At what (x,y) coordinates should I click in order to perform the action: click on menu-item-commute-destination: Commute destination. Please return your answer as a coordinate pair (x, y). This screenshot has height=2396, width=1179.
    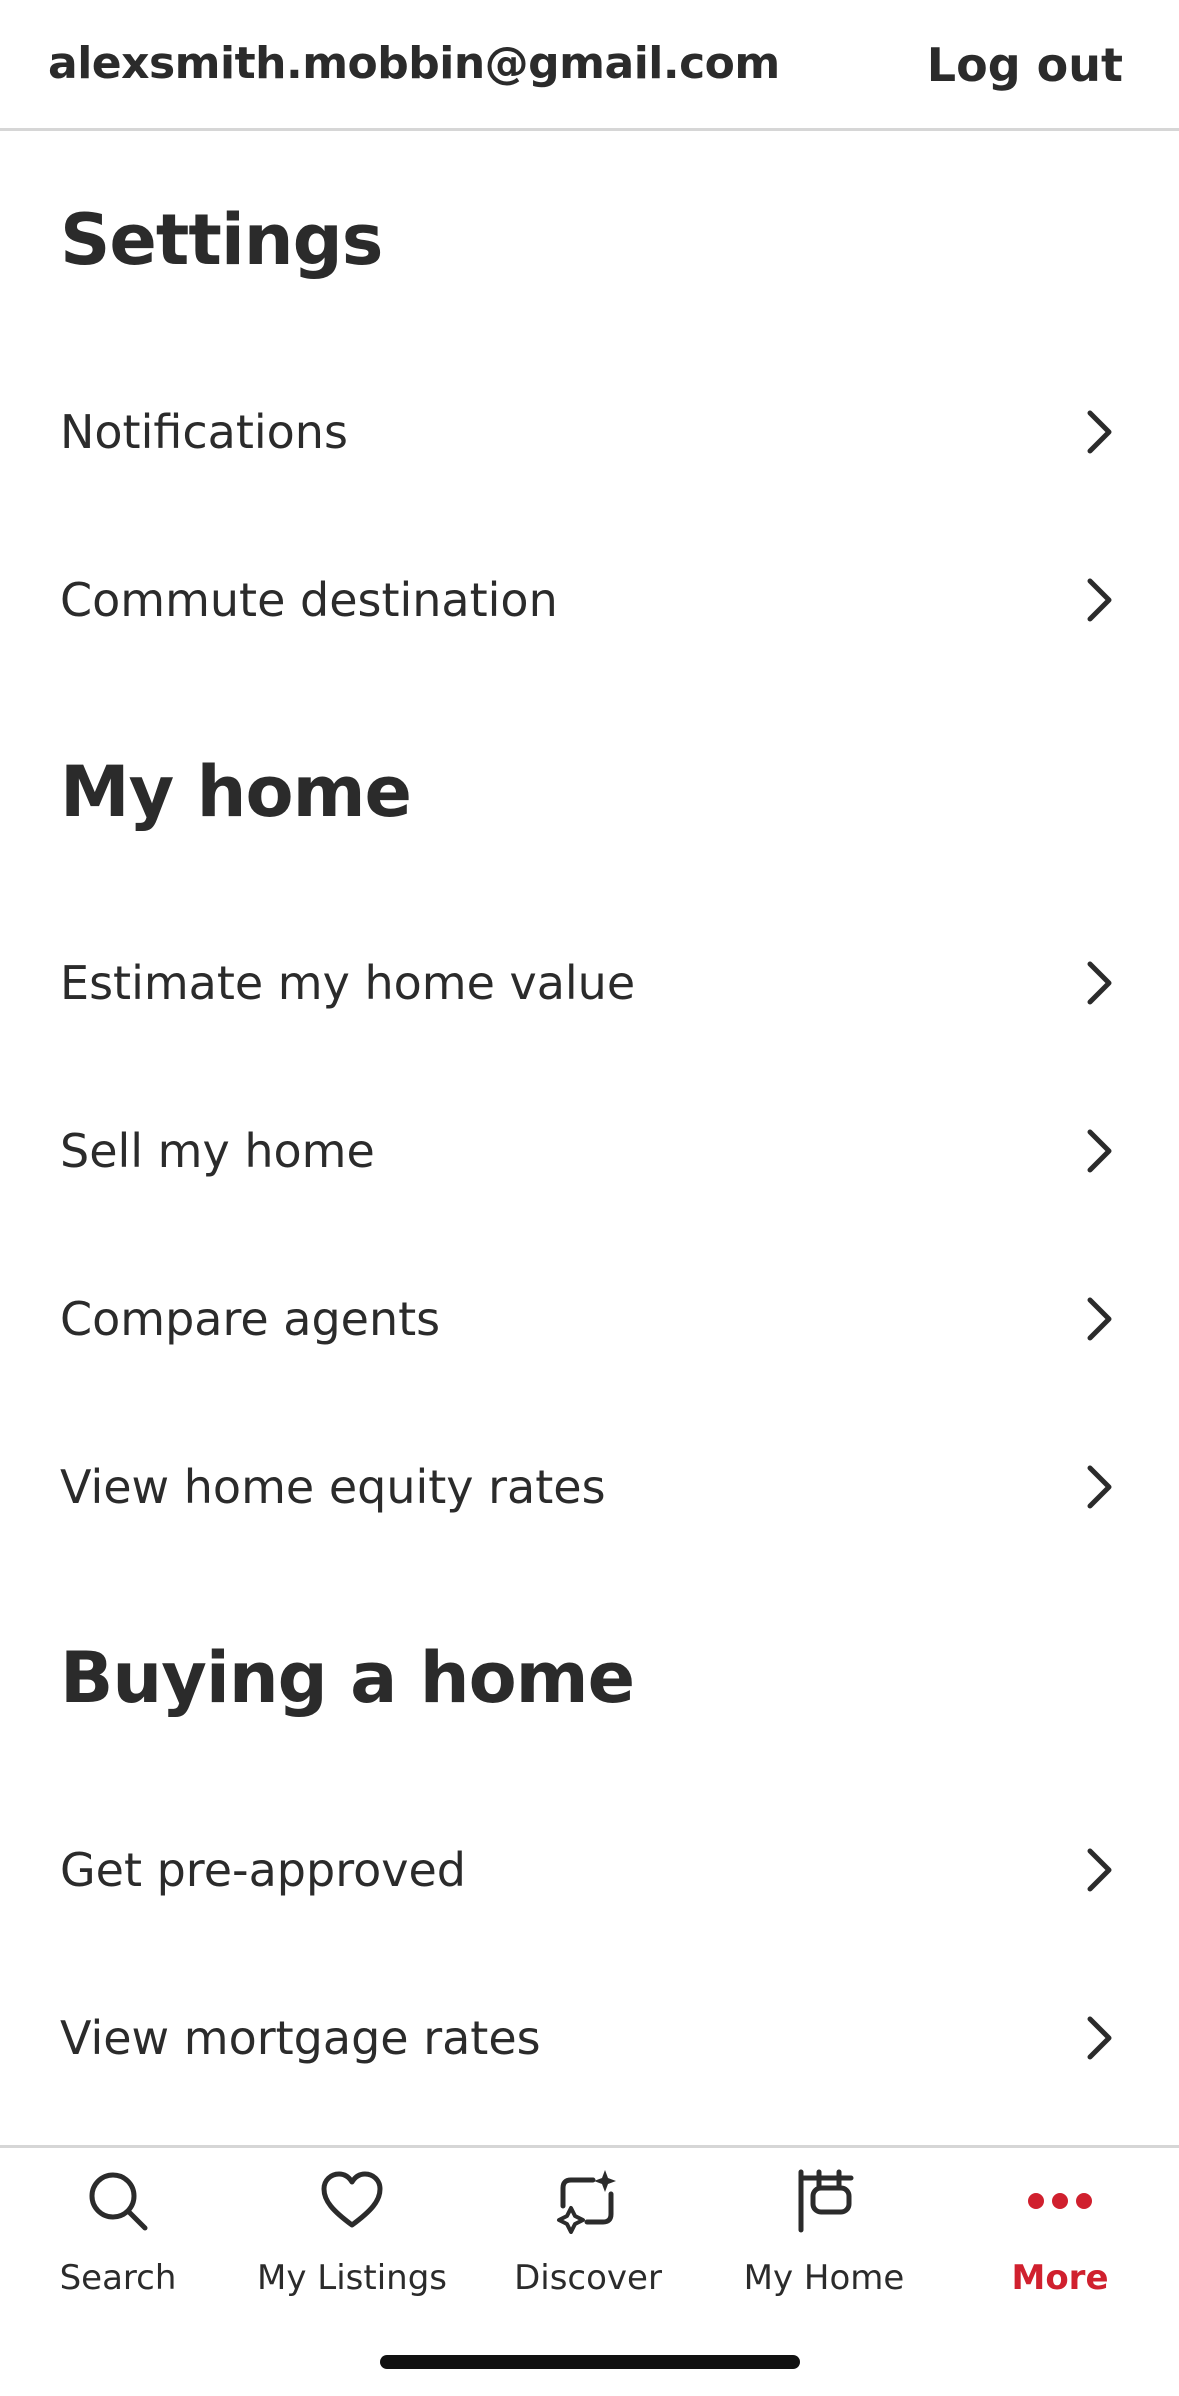
    Looking at the image, I should click on (589, 600).